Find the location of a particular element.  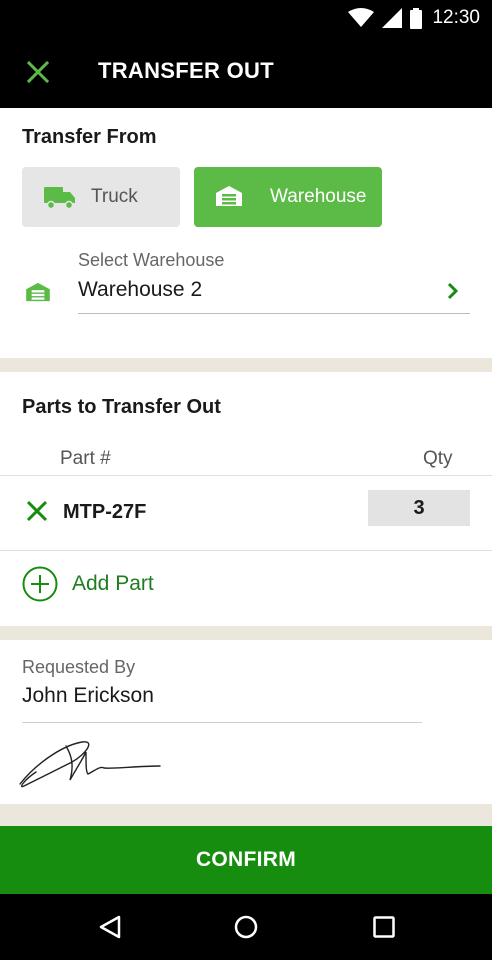

back-icon is located at coordinates (110, 927).